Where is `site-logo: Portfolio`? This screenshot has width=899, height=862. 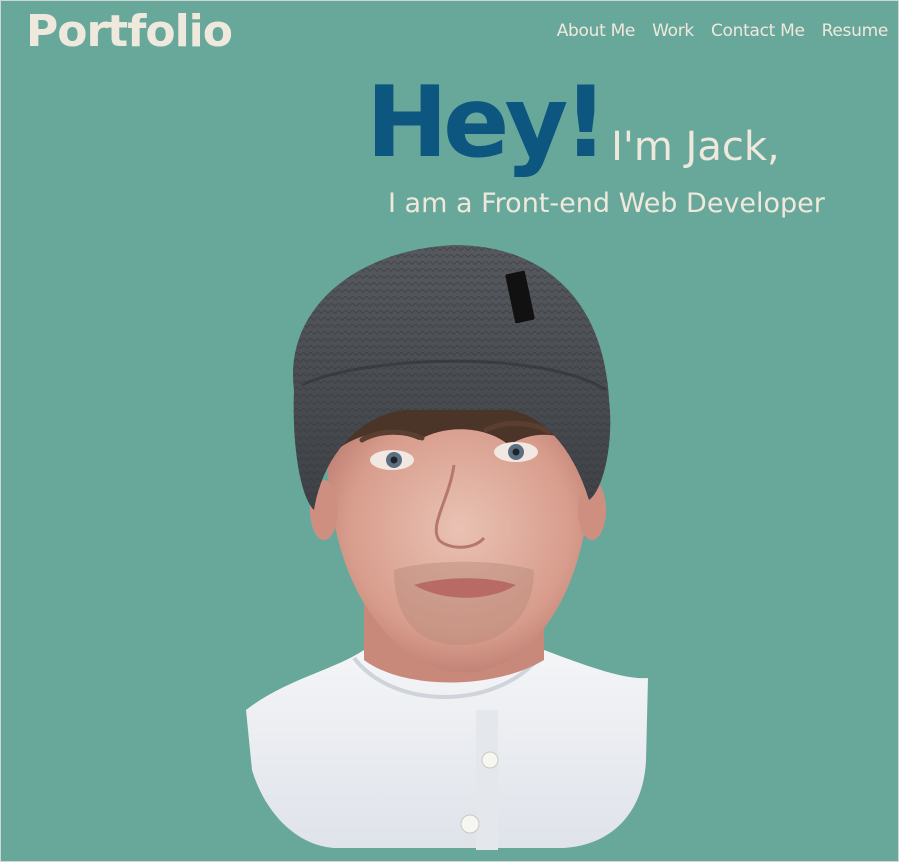
site-logo: Portfolio is located at coordinates (129, 31).